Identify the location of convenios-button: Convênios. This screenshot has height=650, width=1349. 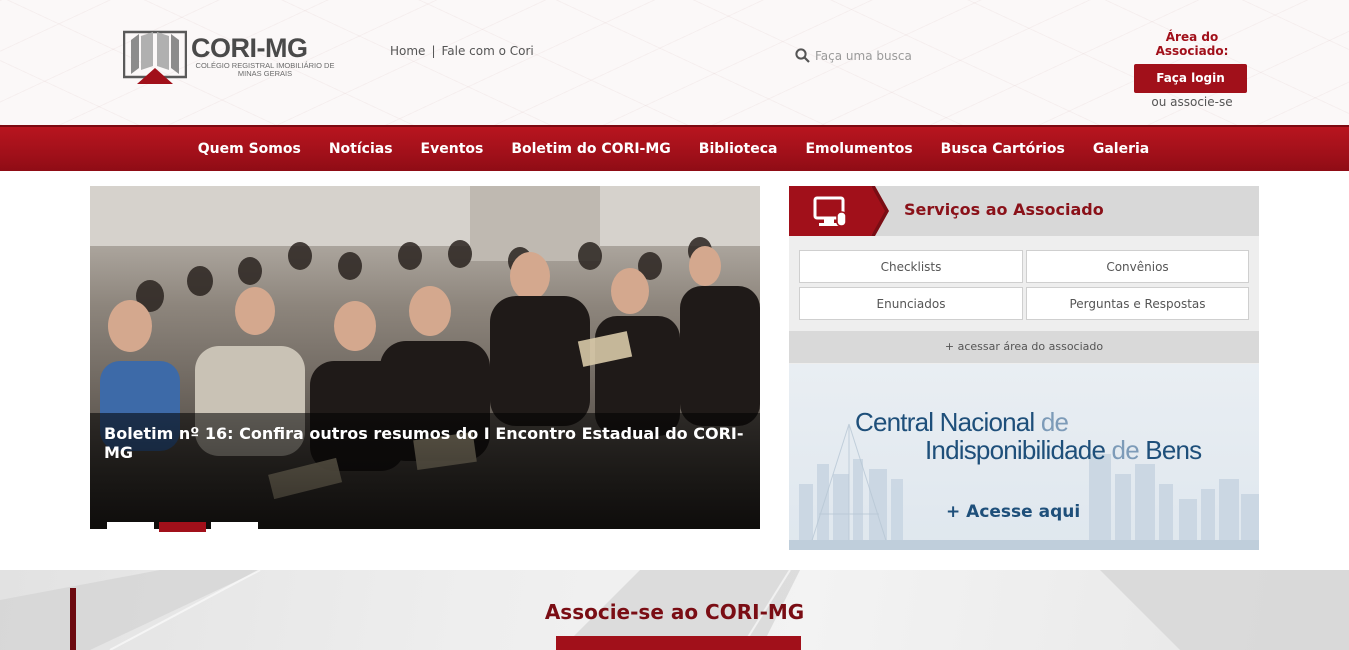
(1137, 266).